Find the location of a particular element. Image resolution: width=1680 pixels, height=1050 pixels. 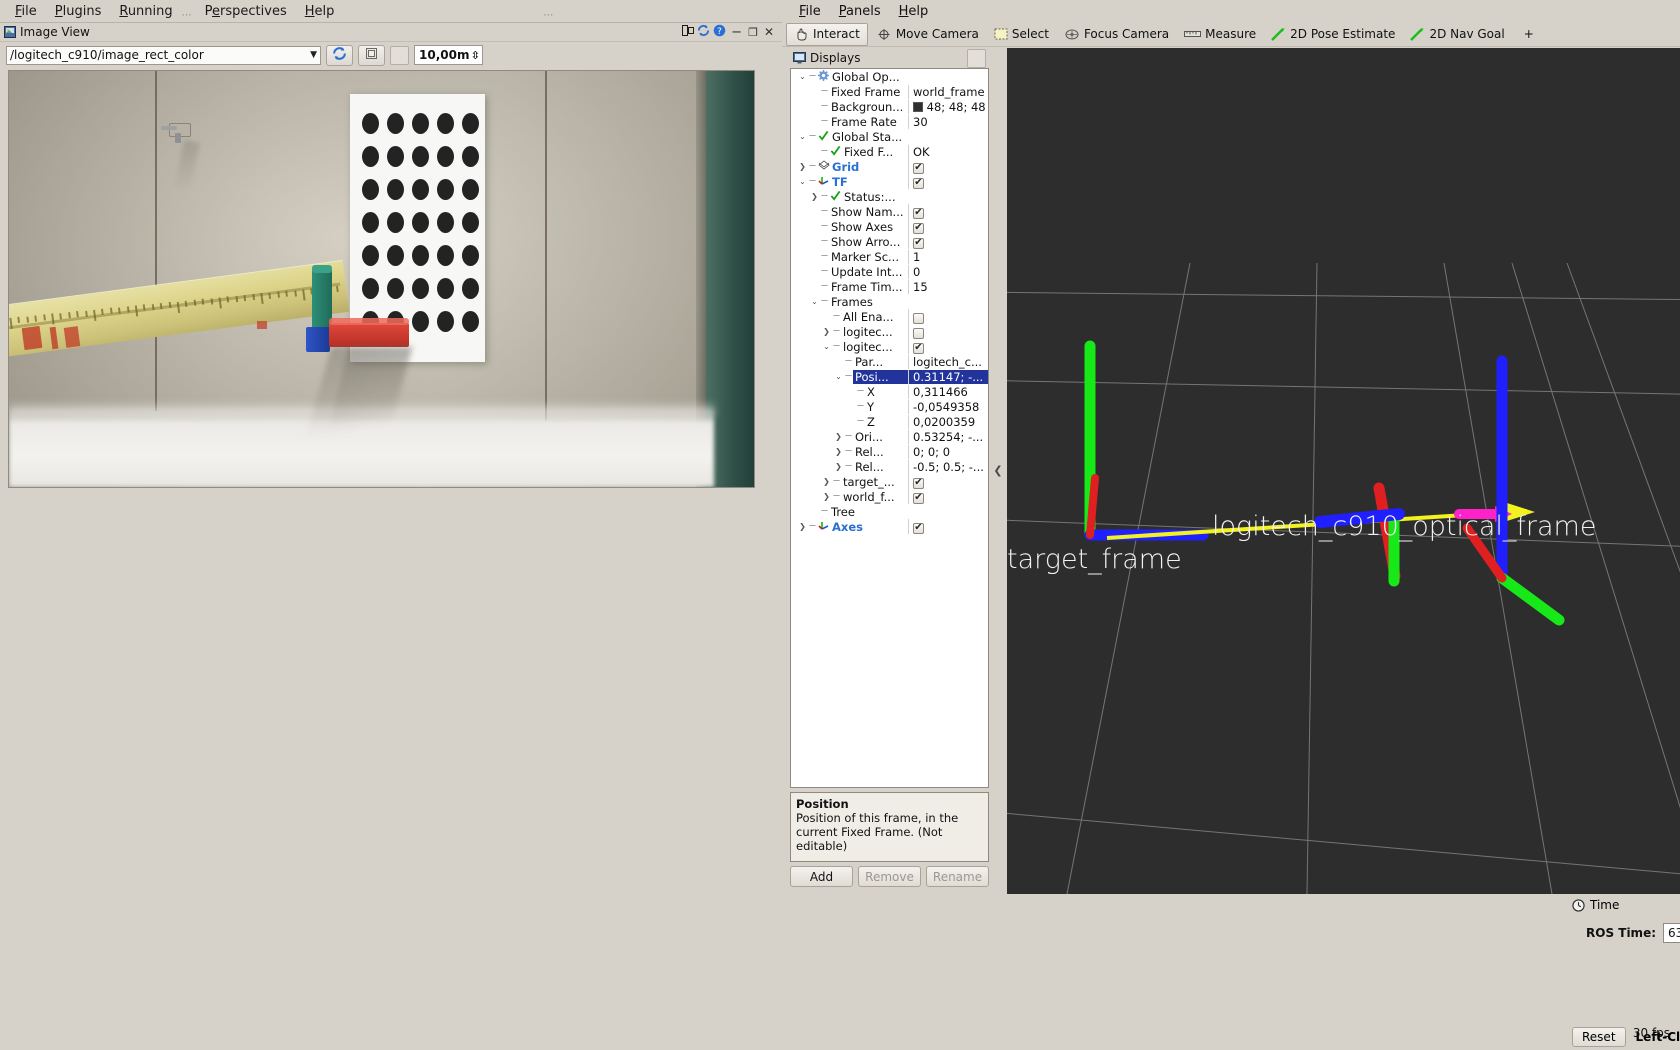

remove-button: Remove is located at coordinates (889, 876).